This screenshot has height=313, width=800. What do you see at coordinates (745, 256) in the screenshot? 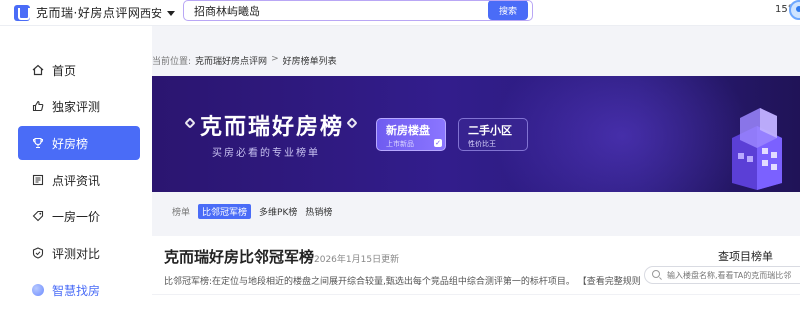
I see `find-project-title: 查项目榜单` at bounding box center [745, 256].